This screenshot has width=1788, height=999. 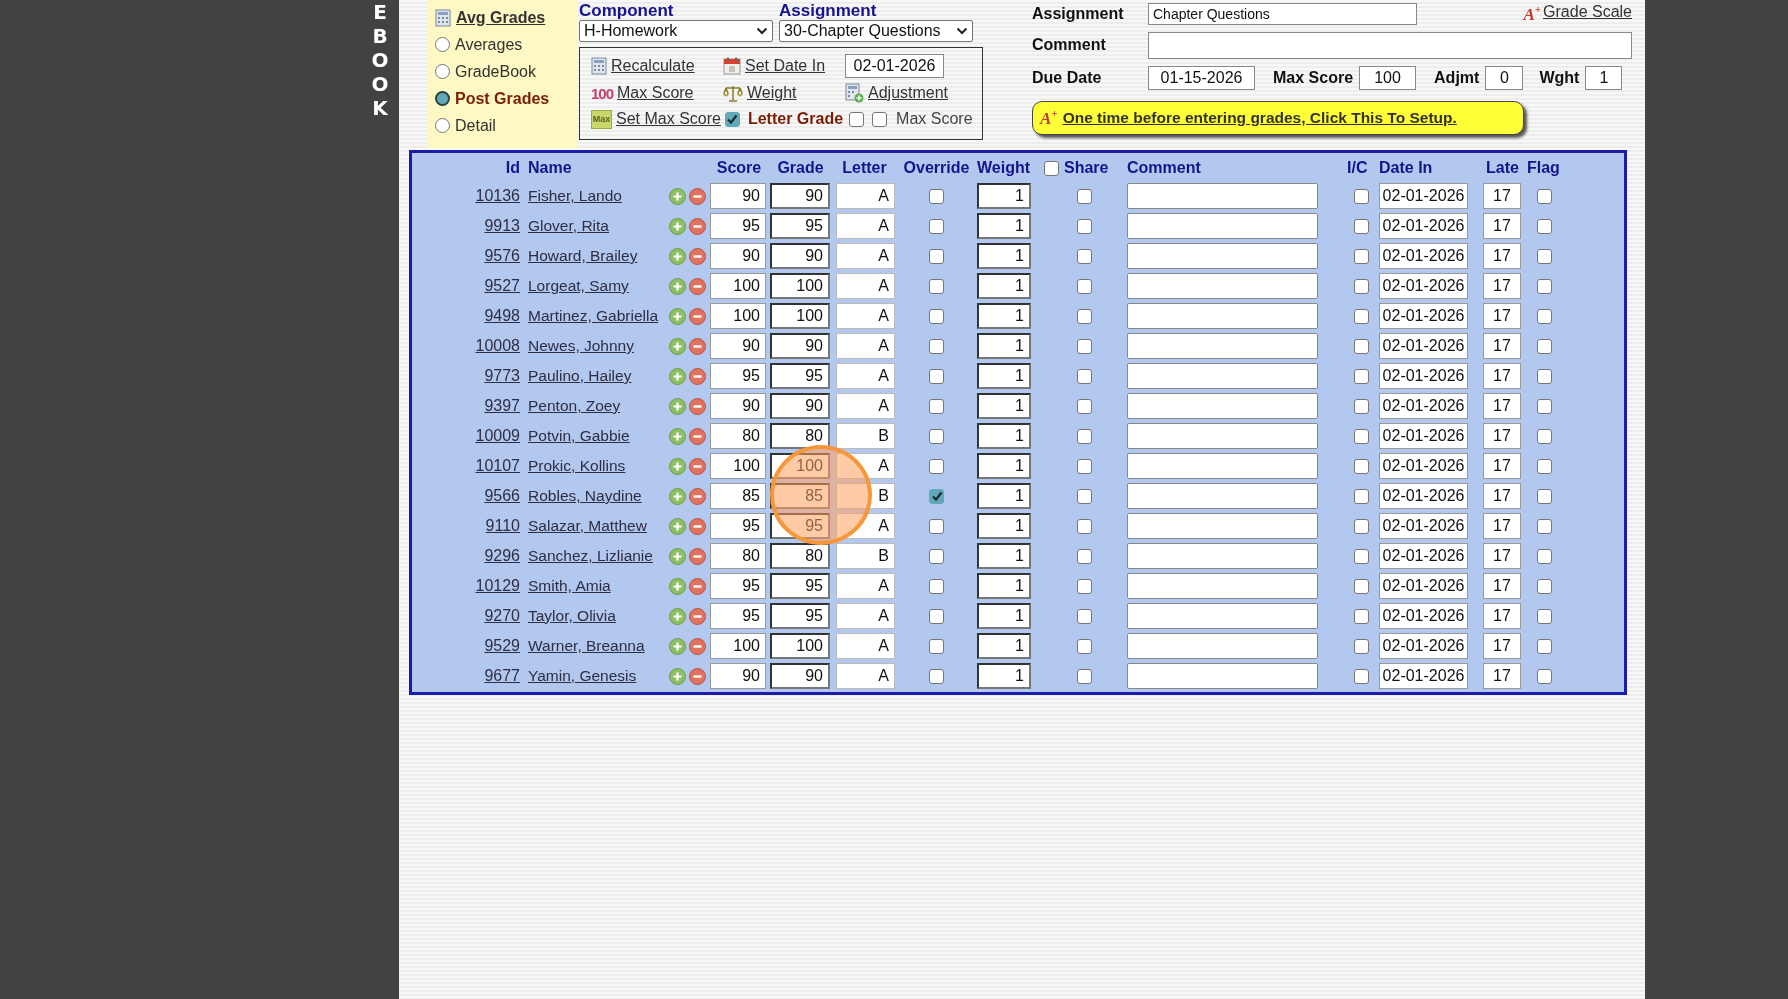 I want to click on score-field: 90, so click(x=738, y=196).